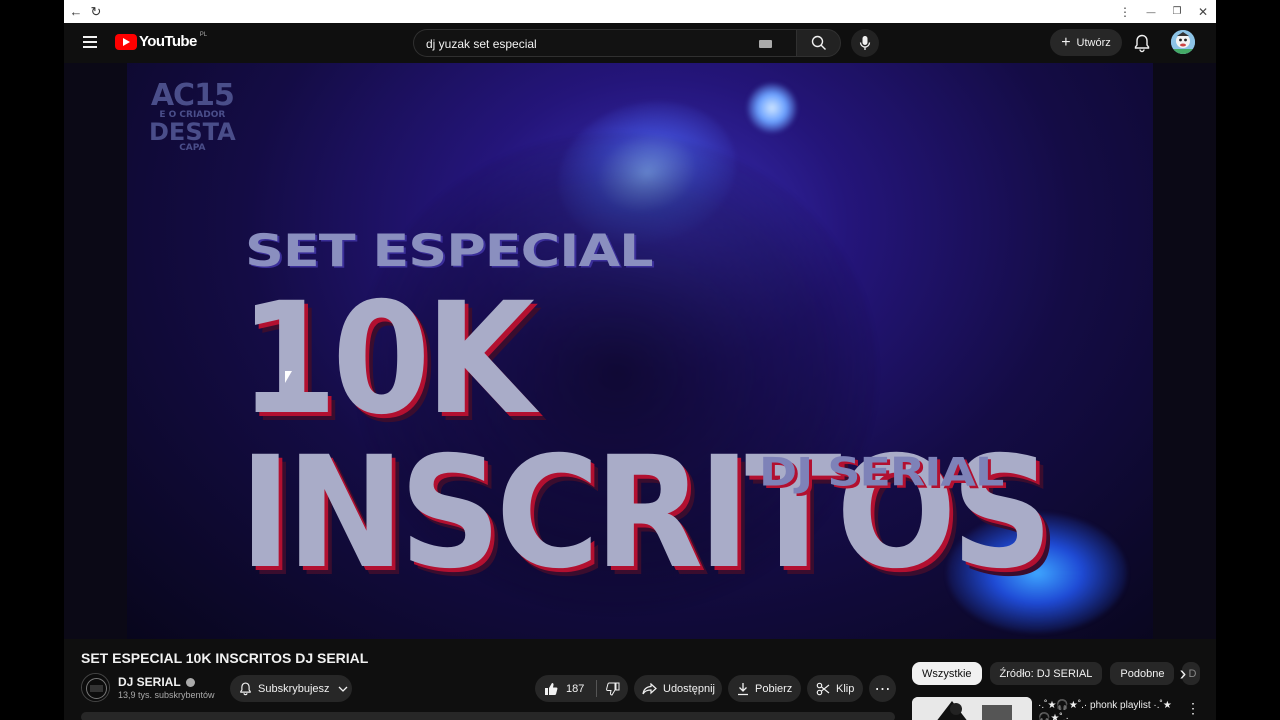 Image resolution: width=1280 pixels, height=720 pixels. What do you see at coordinates (488, 716) in the screenshot?
I see `description-box` at bounding box center [488, 716].